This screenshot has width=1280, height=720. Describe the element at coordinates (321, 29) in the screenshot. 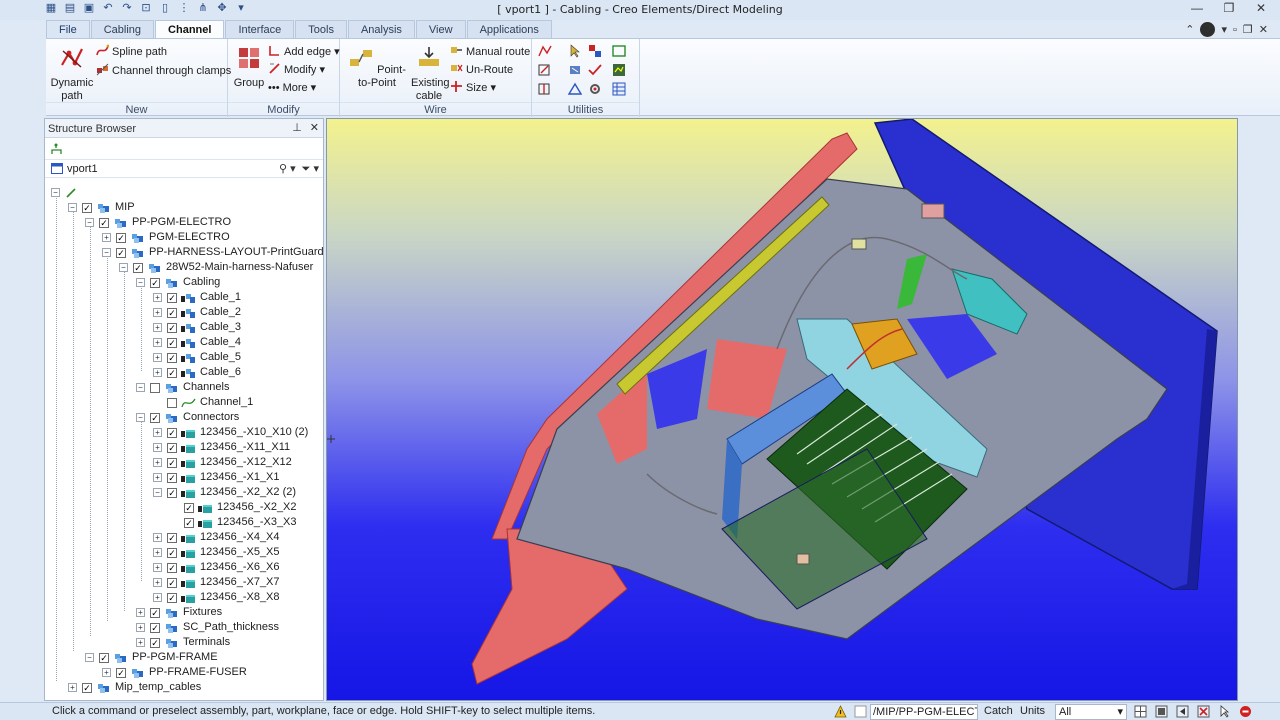

I see `tab-tools: Tools` at that location.